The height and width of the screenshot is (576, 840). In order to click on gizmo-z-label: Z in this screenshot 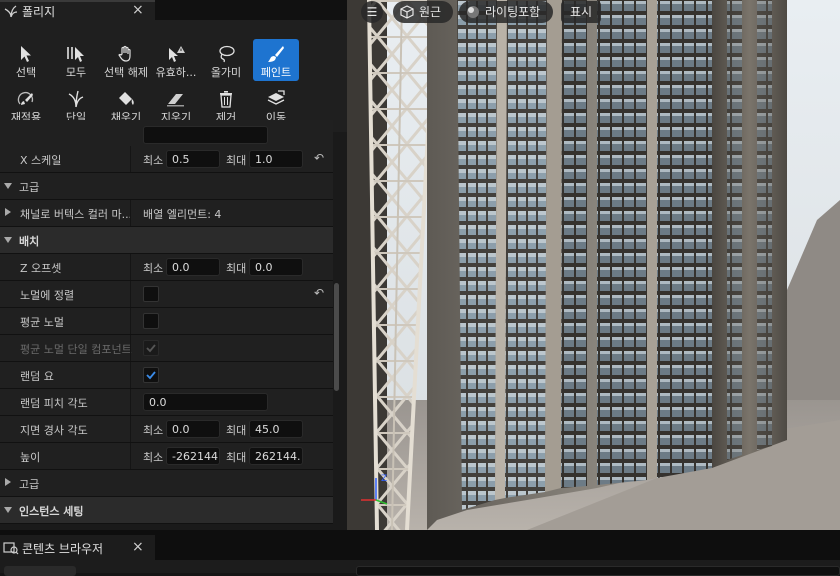, I will do `click(384, 479)`.